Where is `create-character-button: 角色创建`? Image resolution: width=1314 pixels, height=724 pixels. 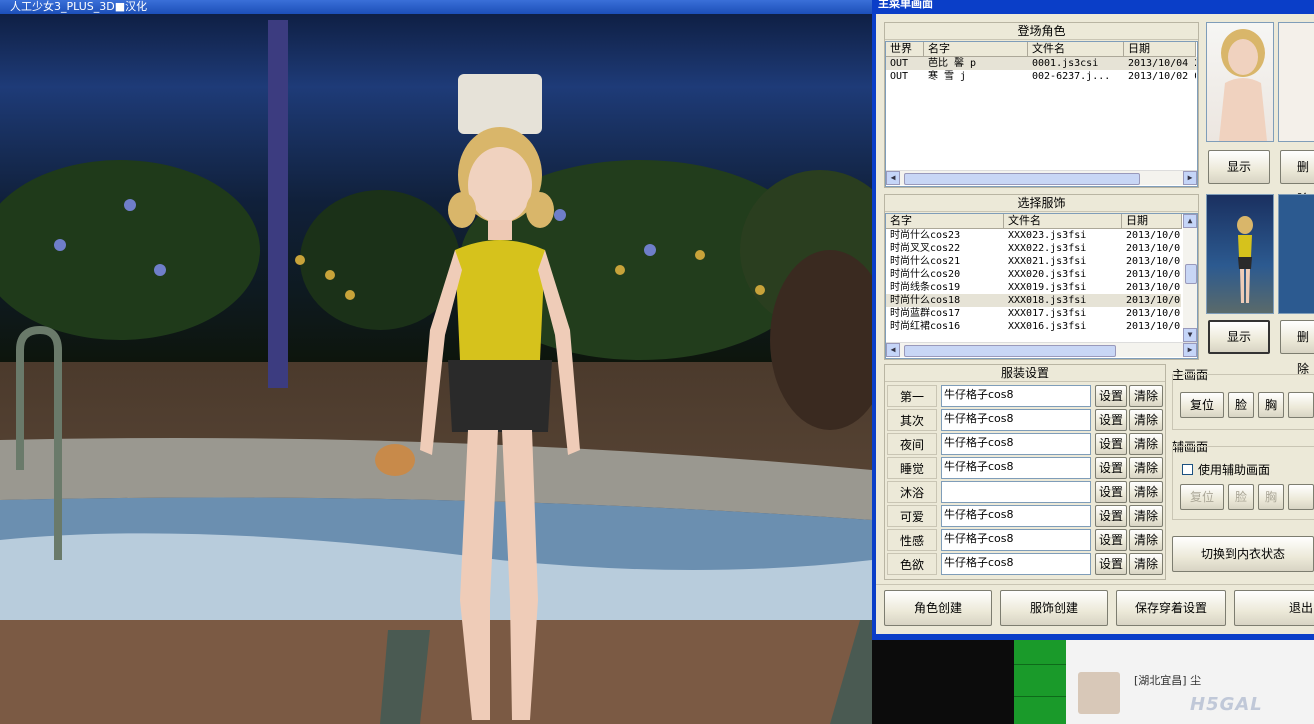
create-character-button: 角色创建 is located at coordinates (938, 608).